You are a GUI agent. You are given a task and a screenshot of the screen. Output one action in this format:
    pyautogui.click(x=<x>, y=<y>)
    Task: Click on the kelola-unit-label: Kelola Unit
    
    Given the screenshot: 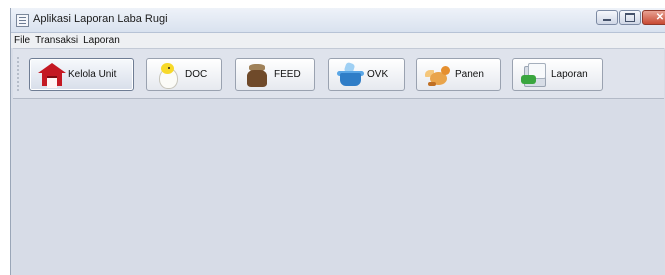 What is the action you would take?
    pyautogui.click(x=92, y=74)
    